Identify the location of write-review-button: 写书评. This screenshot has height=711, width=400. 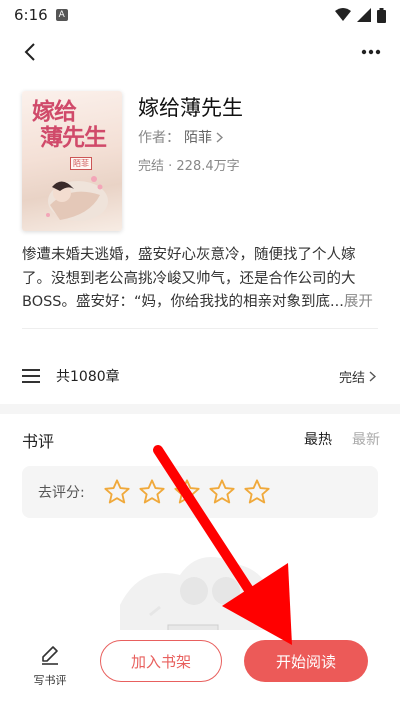
(50, 666).